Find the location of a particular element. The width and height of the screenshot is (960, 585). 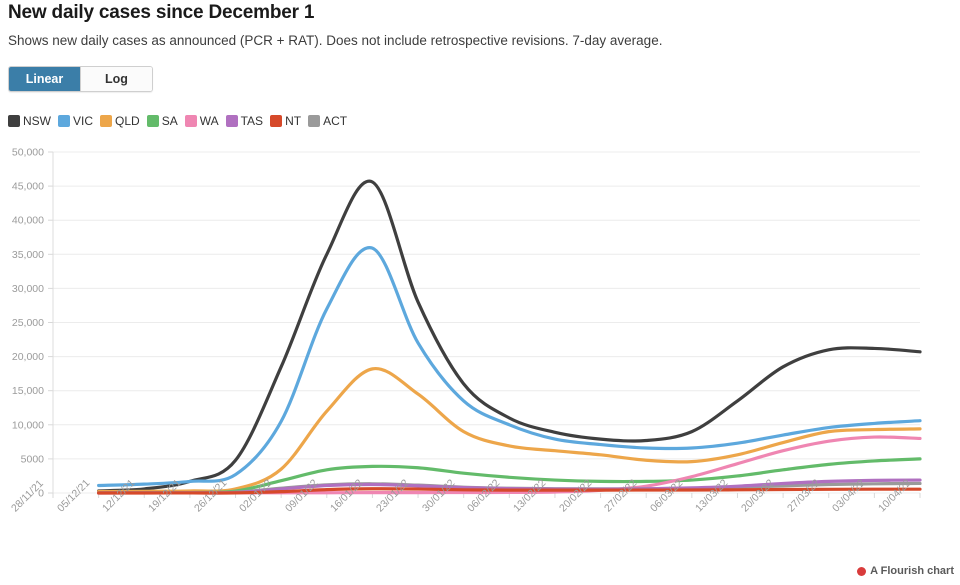

chart-title: New daily cases since December 1 is located at coordinates (161, 12).